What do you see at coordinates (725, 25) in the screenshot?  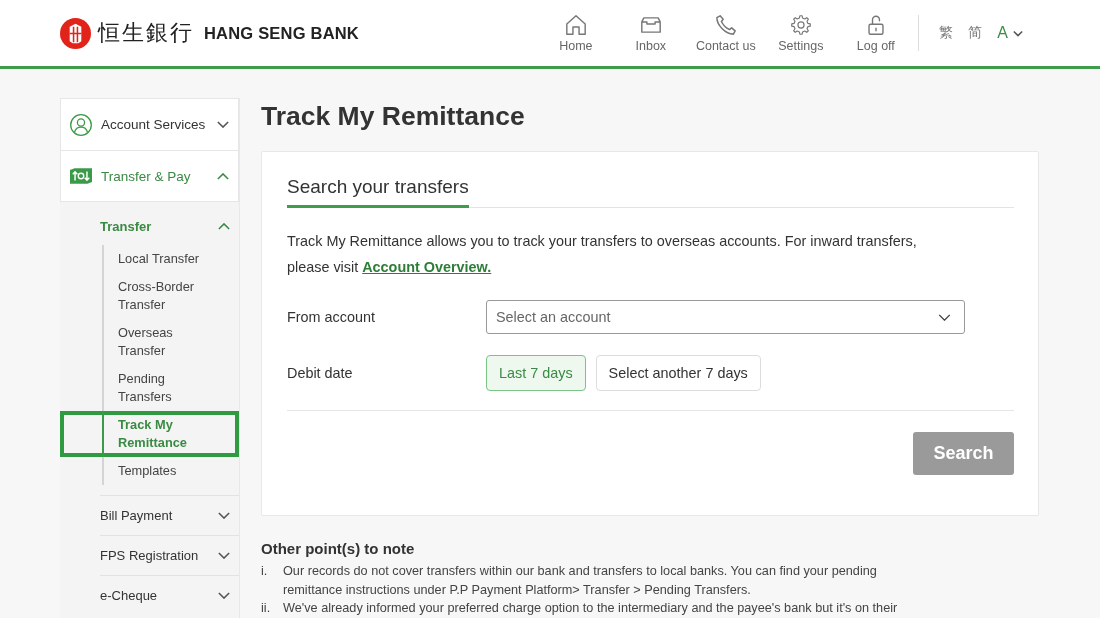 I see `phone-icon` at bounding box center [725, 25].